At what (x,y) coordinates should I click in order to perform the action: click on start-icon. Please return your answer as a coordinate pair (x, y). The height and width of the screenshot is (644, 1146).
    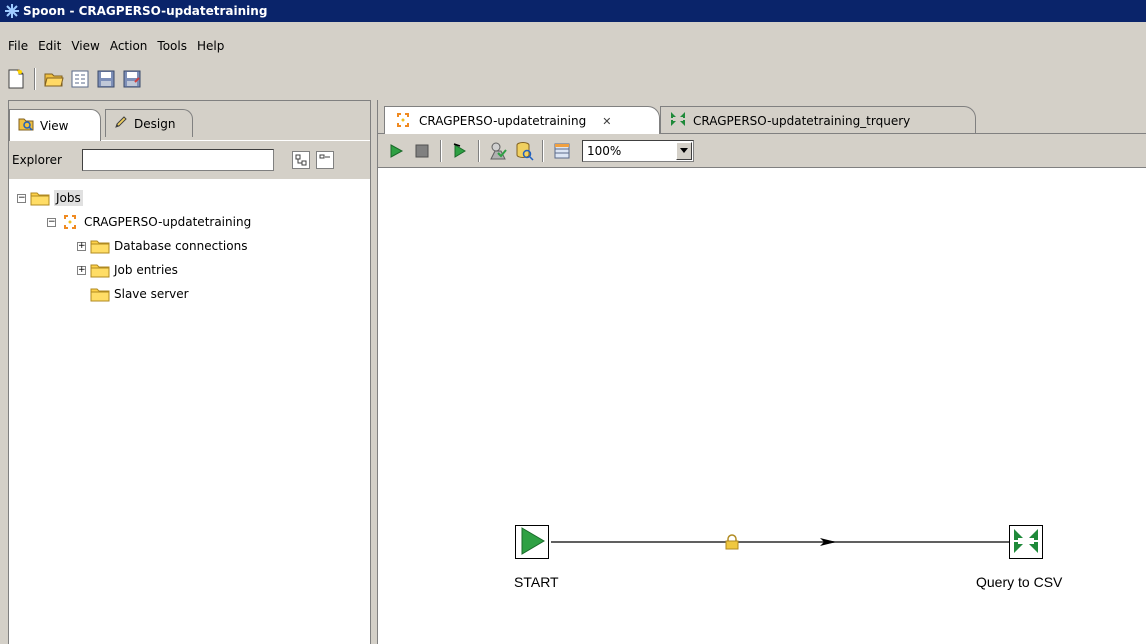
    Looking at the image, I should click on (532, 542).